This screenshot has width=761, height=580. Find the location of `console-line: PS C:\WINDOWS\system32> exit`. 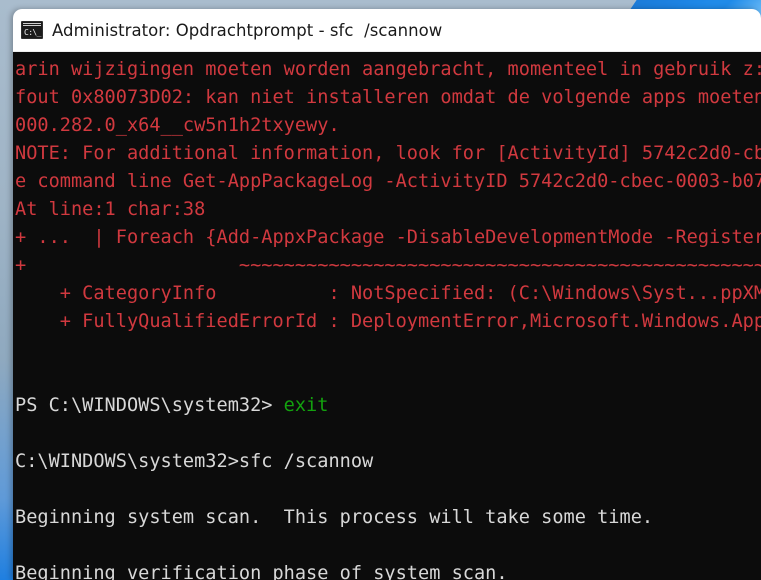

console-line: PS C:\WINDOWS\system32> exit is located at coordinates (388, 406).